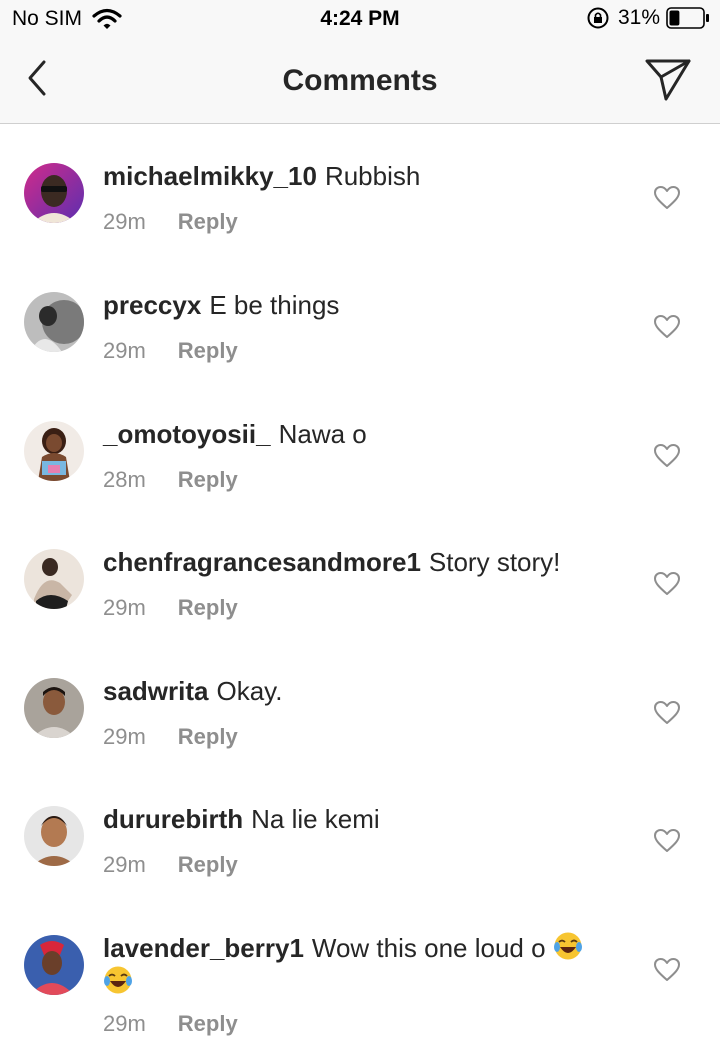 The image size is (720, 1037). I want to click on comment-text: lavender_berry1 Wow this one loud o, so click(348, 965).